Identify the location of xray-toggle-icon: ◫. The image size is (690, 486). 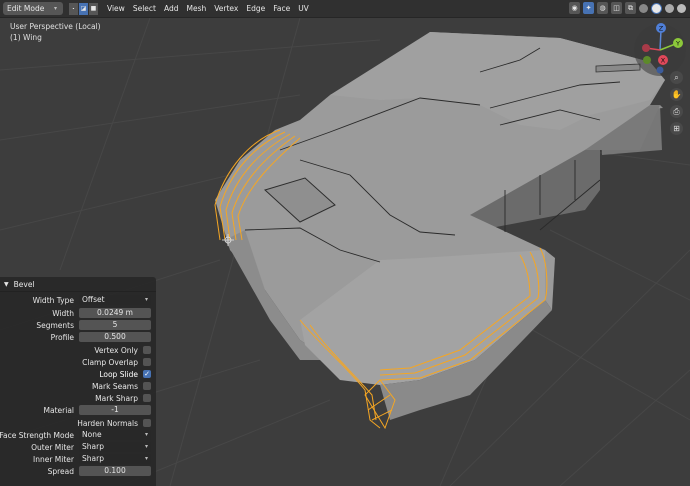
(616, 8).